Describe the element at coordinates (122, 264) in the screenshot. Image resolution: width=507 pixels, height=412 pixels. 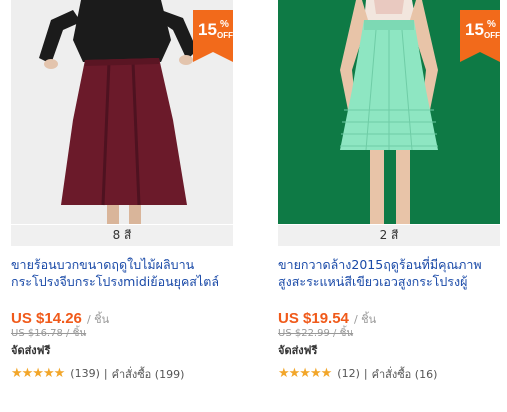
I see `product-title-line-1: ขายร้อนบวกขนาดฤดูใบไม้ผลิบาน` at that location.